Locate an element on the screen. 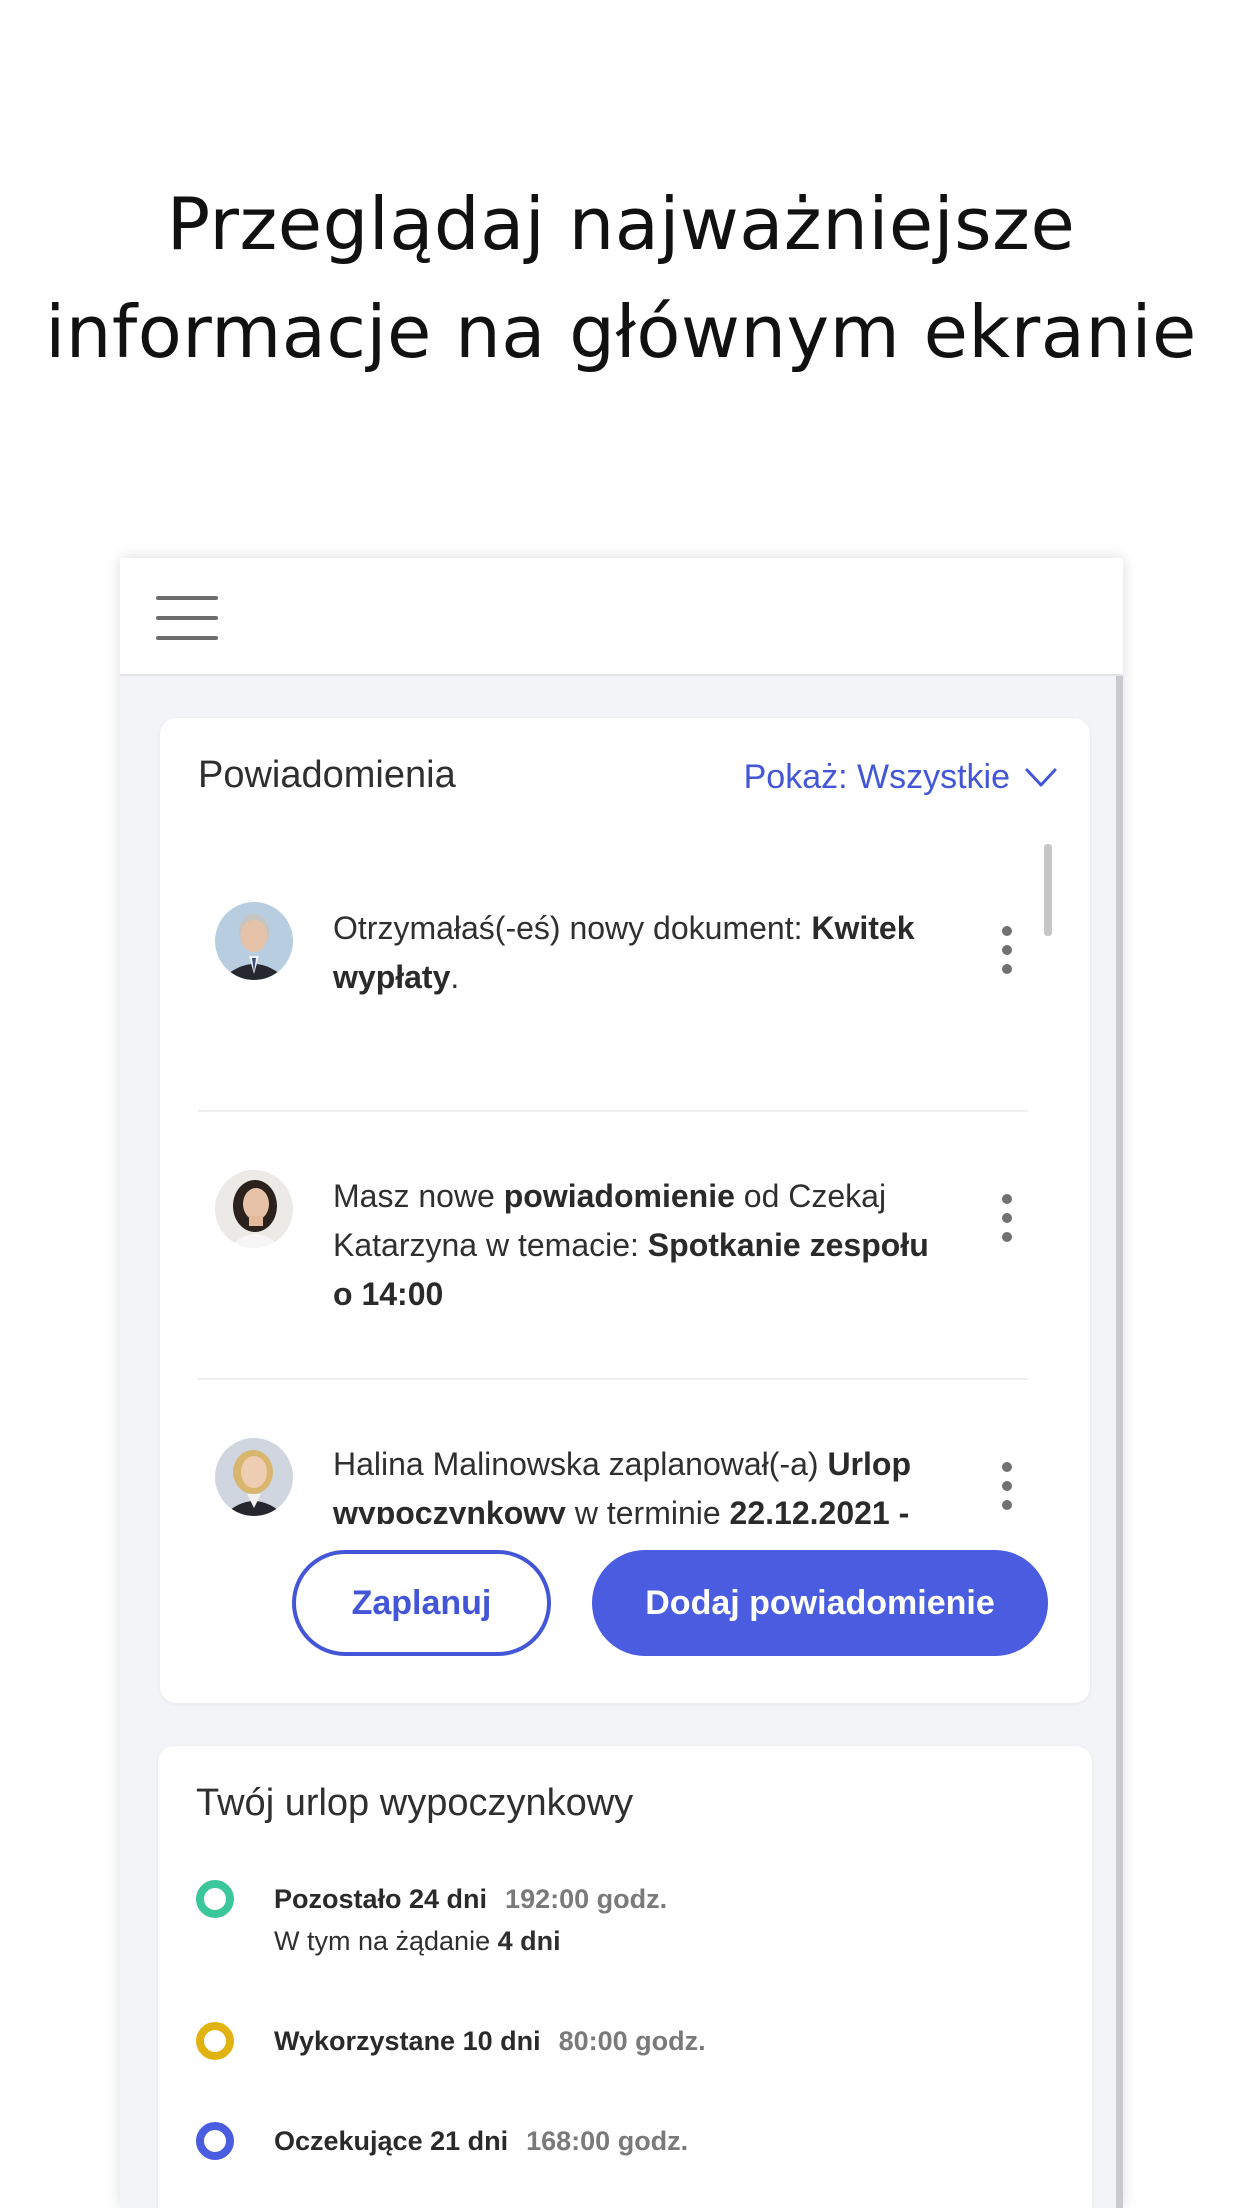 The image size is (1242, 2208). notifications-scrollbar is located at coordinates (1048, 890).